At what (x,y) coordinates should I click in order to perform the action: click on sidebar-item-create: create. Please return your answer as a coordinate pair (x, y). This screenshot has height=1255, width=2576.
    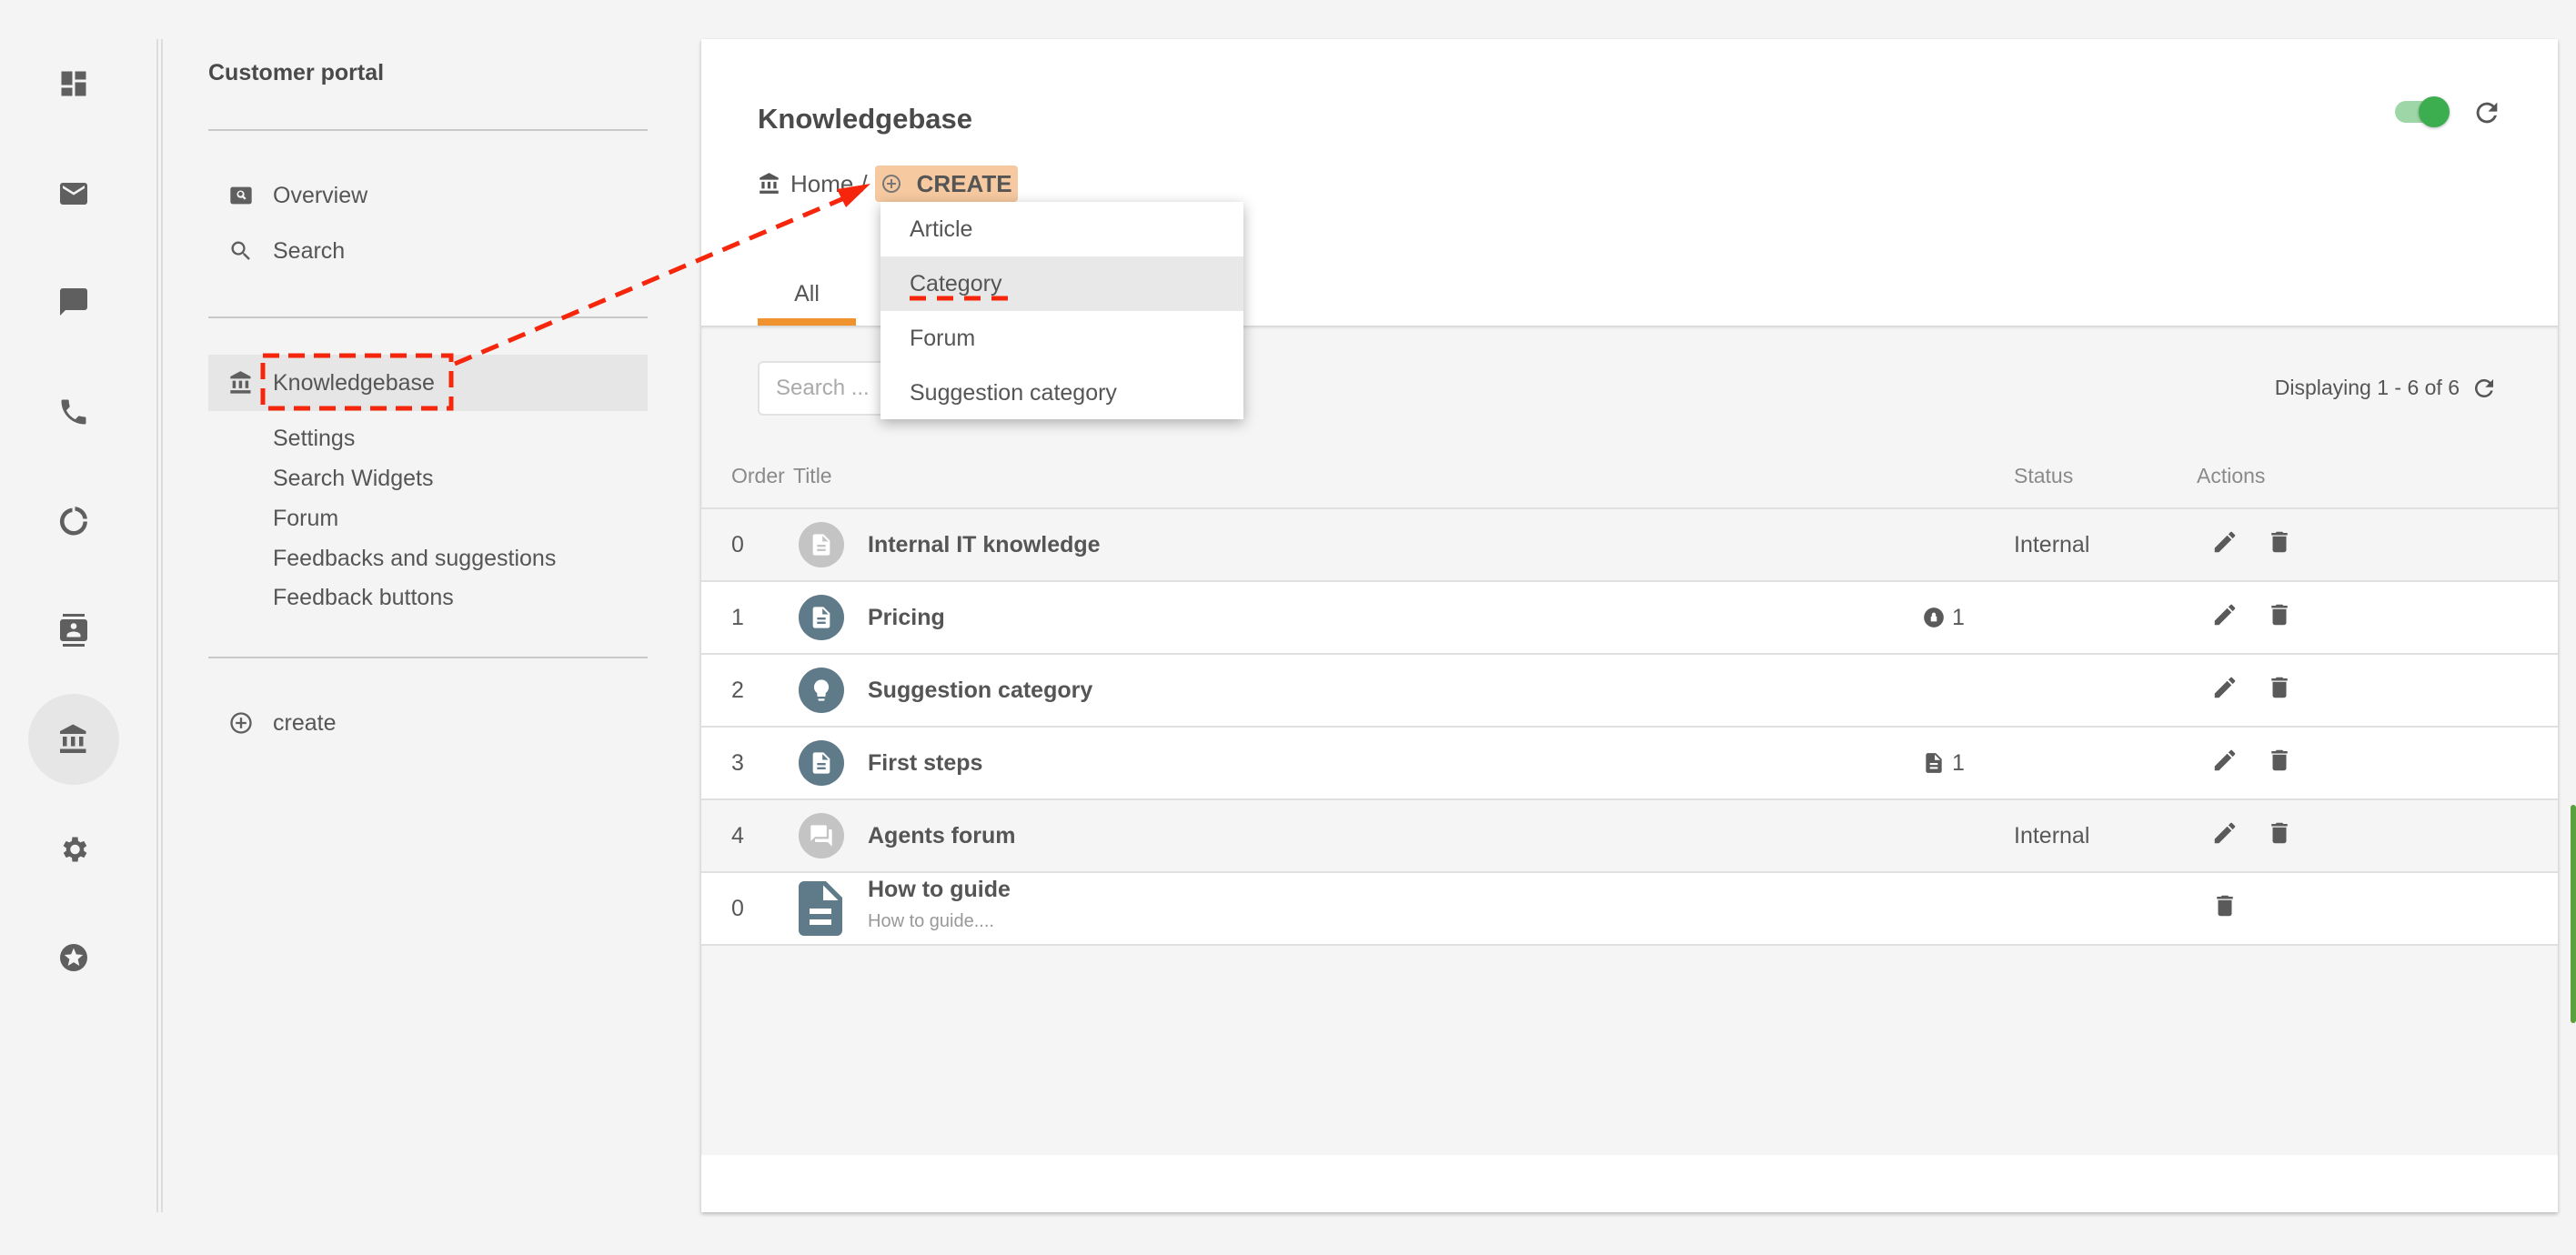
    Looking at the image, I should click on (428, 723).